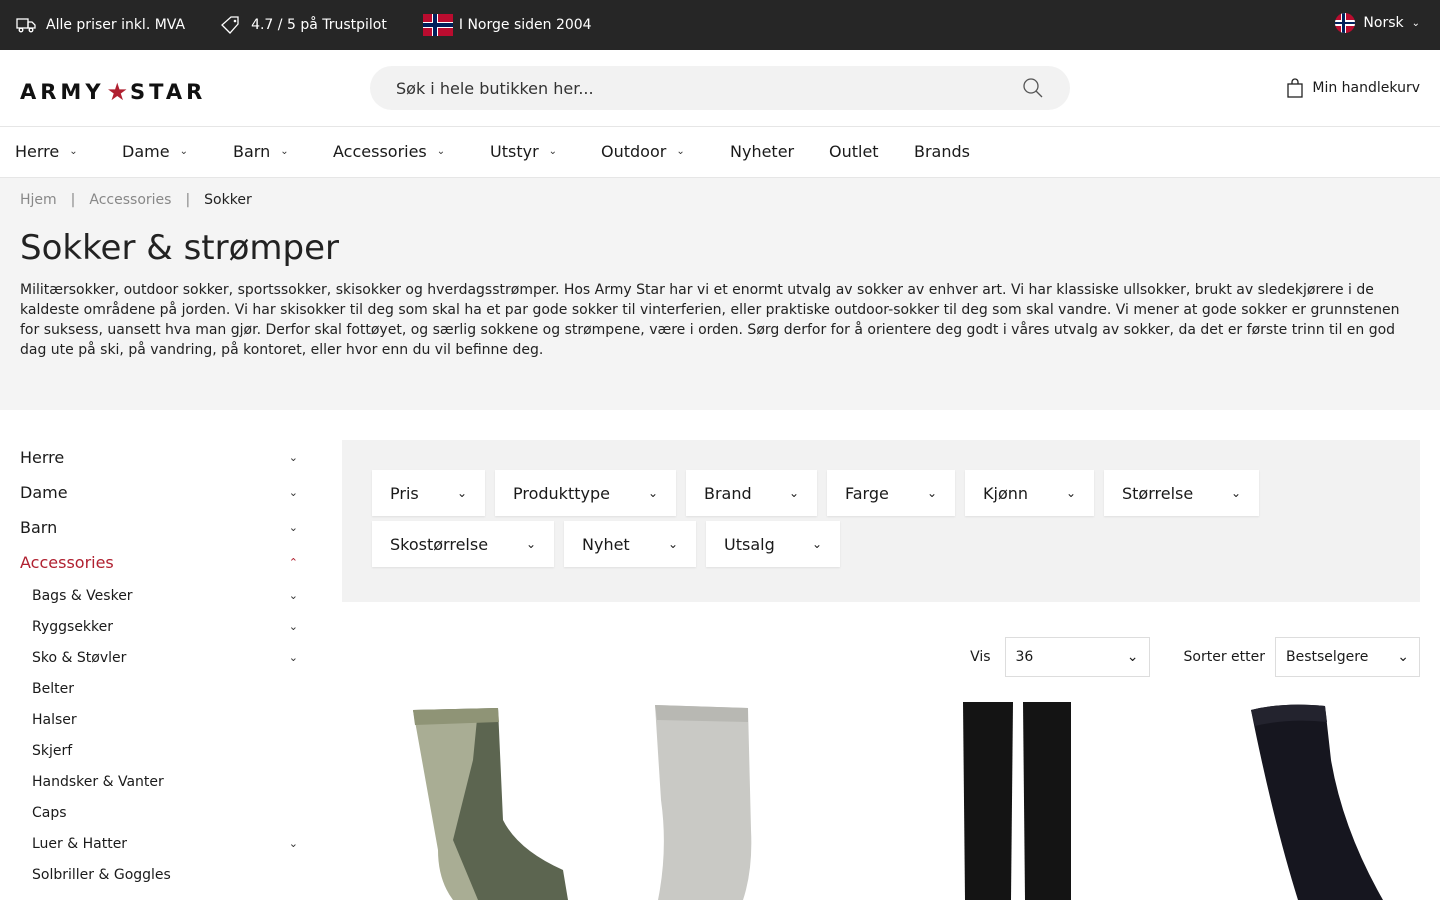 This screenshot has height=904, width=1440. What do you see at coordinates (762, 151) in the screenshot?
I see `nav-item-nyheter: Nyheter` at bounding box center [762, 151].